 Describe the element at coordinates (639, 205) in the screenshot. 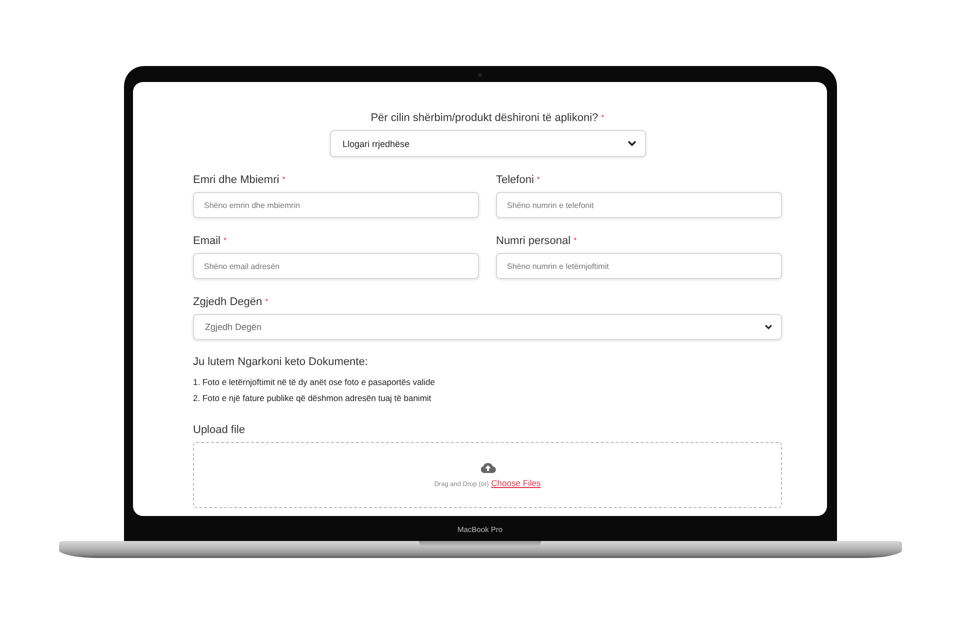

I see `input-field: Shëno numrin e telefonit` at that location.